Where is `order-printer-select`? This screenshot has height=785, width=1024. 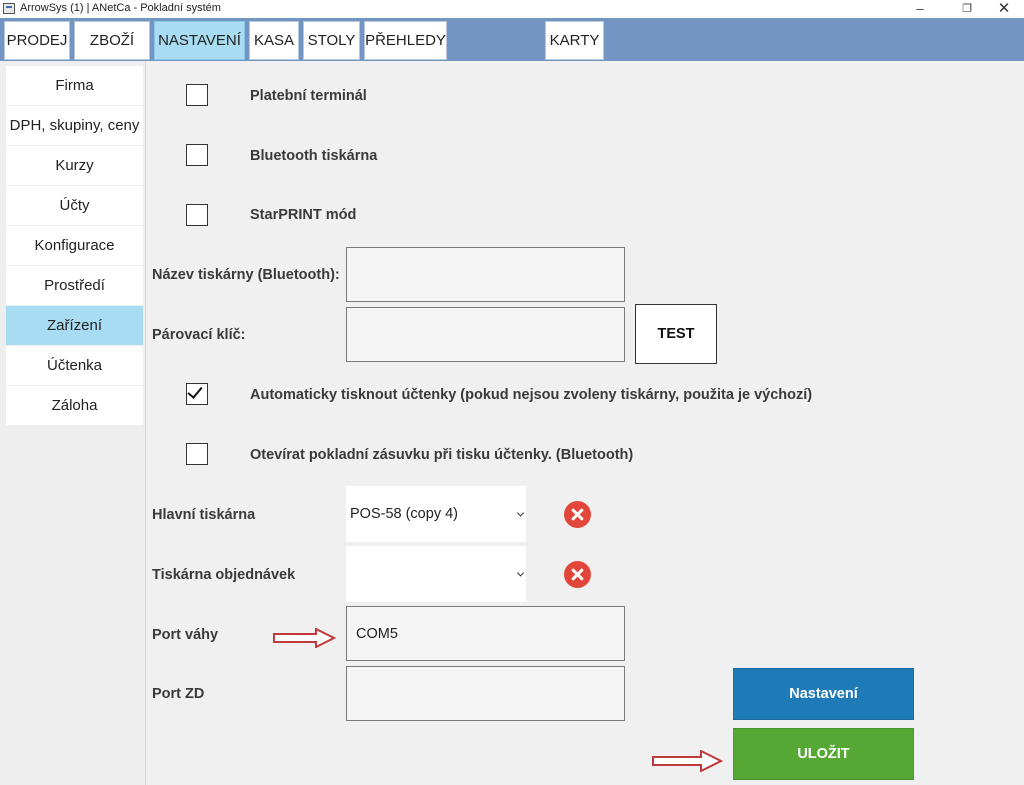
order-printer-select is located at coordinates (436, 574).